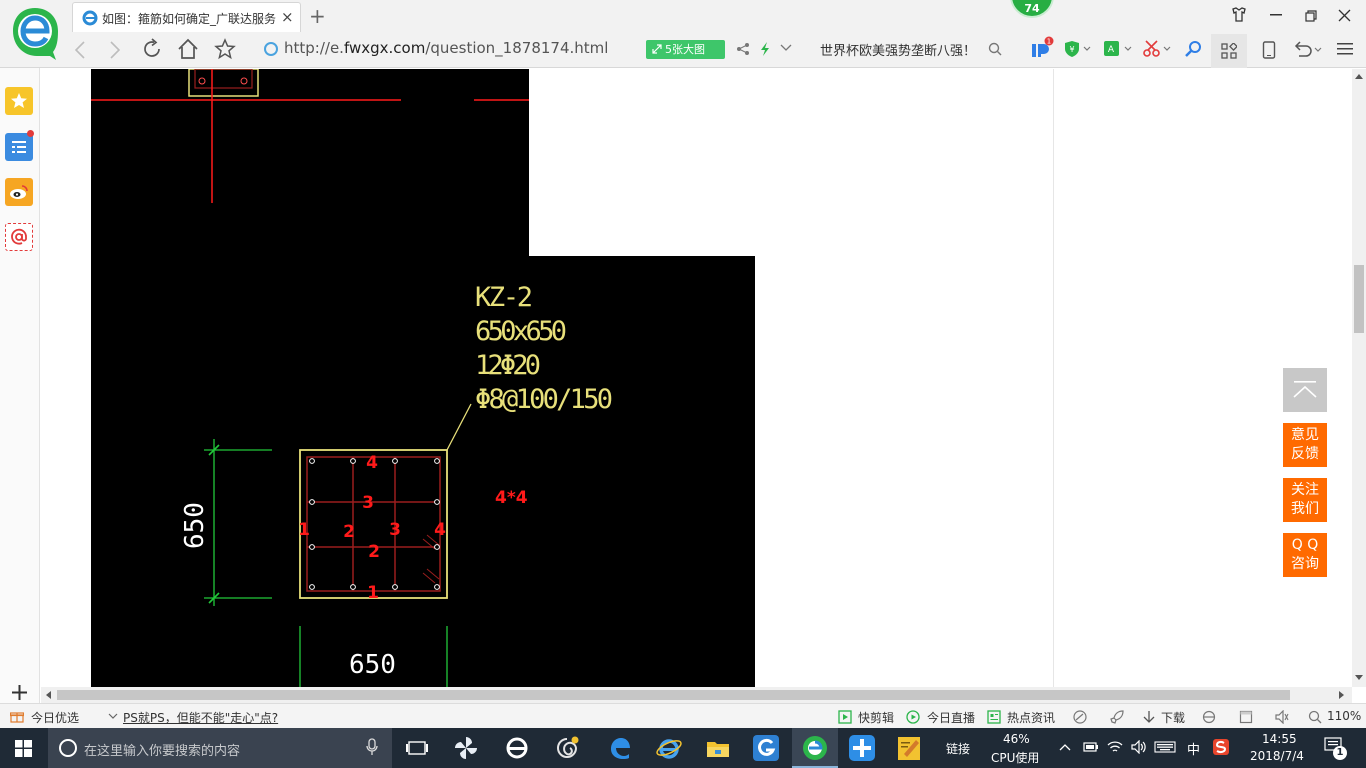 Image resolution: width=1366 pixels, height=768 pixels. Describe the element at coordinates (1091, 747) in the screenshot. I see `battery-icon` at that location.